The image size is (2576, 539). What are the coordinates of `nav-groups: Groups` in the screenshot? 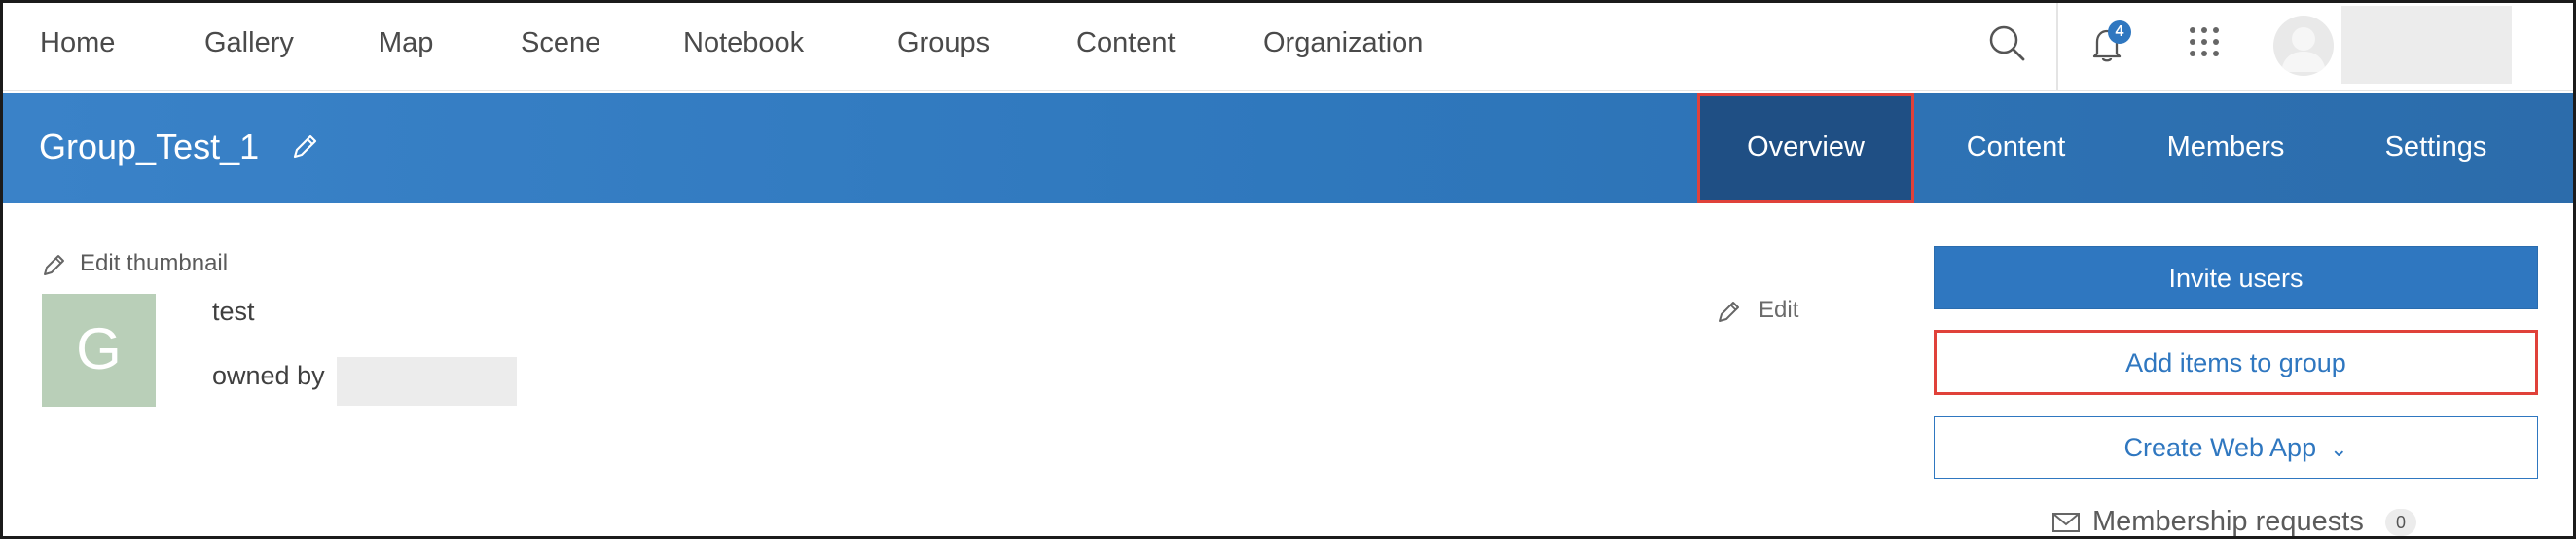 It's located at (943, 43).